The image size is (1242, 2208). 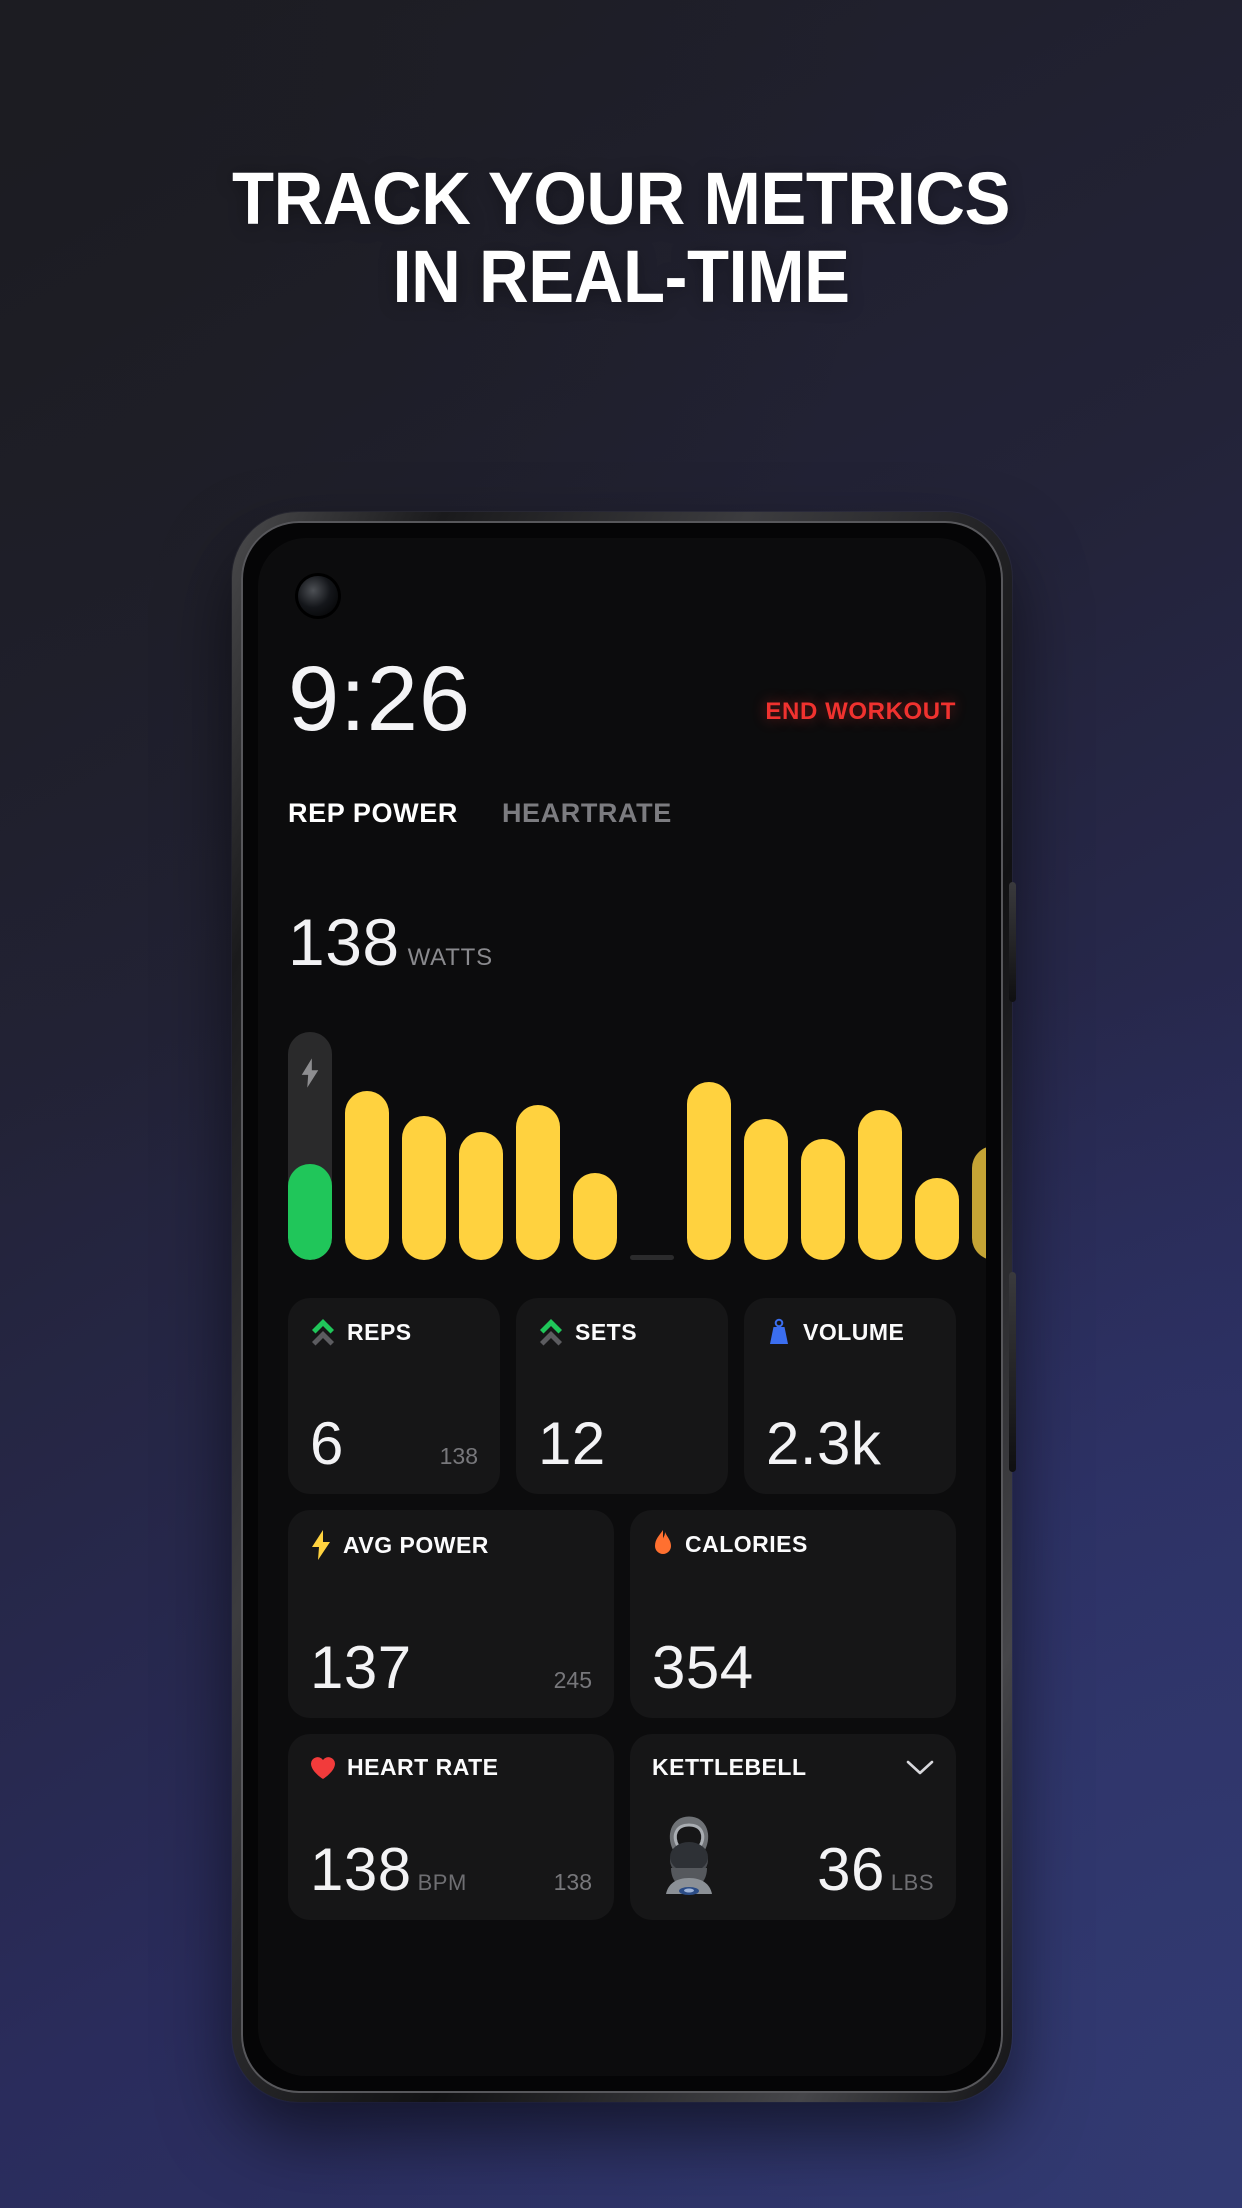 I want to click on heart-icon, so click(x=323, y=1767).